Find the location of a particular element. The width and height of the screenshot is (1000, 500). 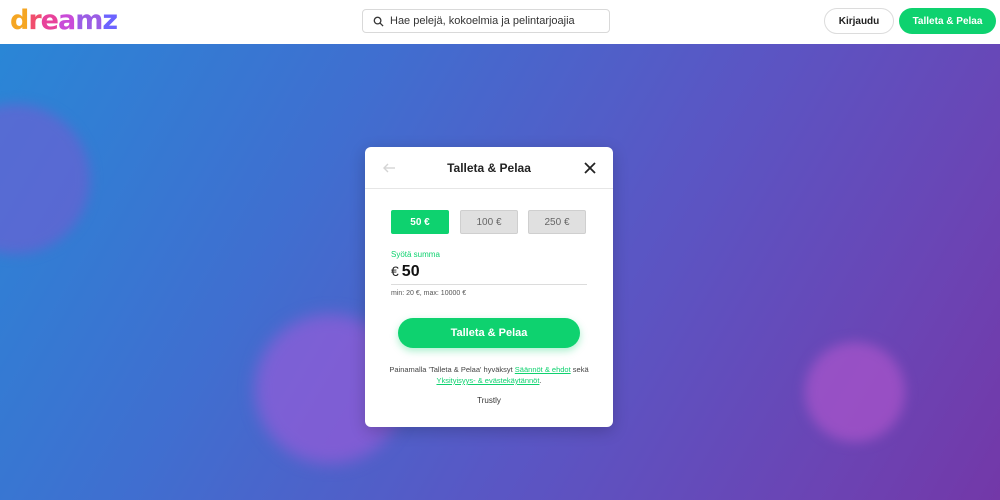

login-button: Kirjaudu is located at coordinates (859, 21).